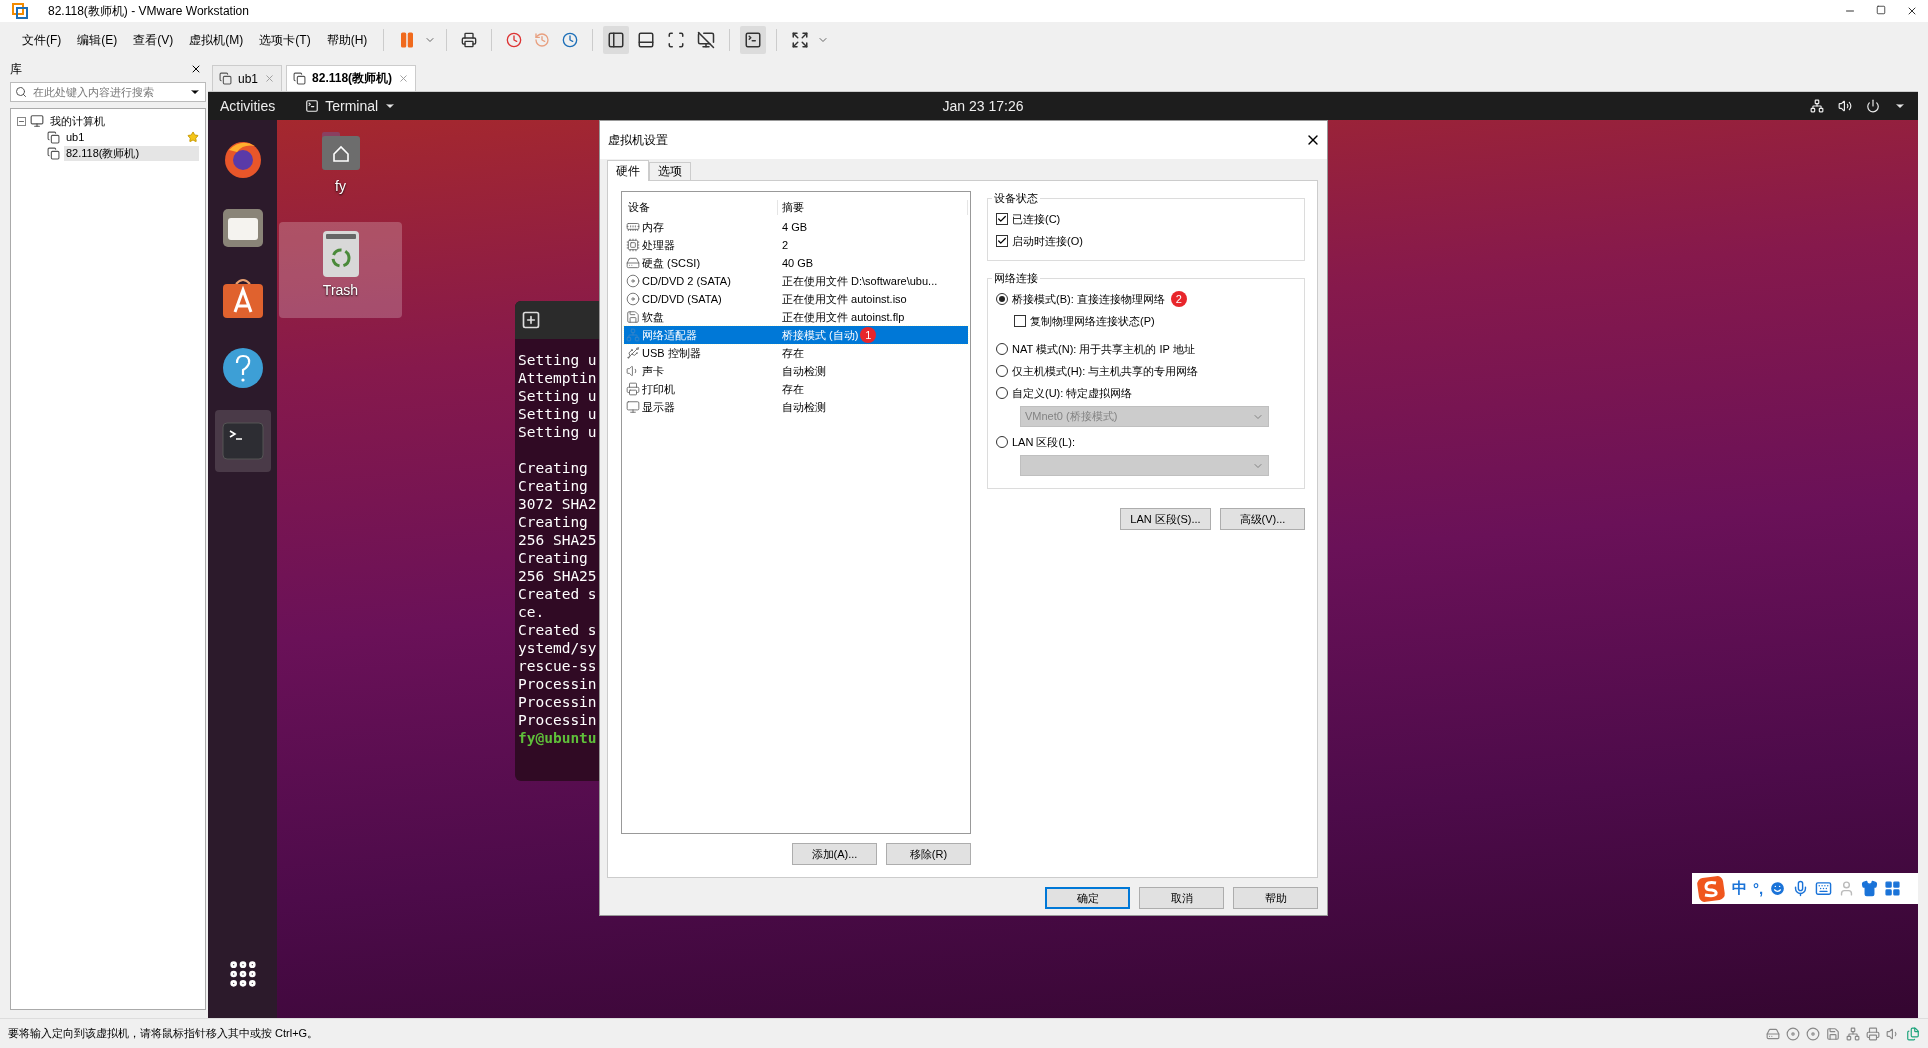  Describe the element at coordinates (153, 40) in the screenshot. I see `menu-item: 查看(V)` at that location.